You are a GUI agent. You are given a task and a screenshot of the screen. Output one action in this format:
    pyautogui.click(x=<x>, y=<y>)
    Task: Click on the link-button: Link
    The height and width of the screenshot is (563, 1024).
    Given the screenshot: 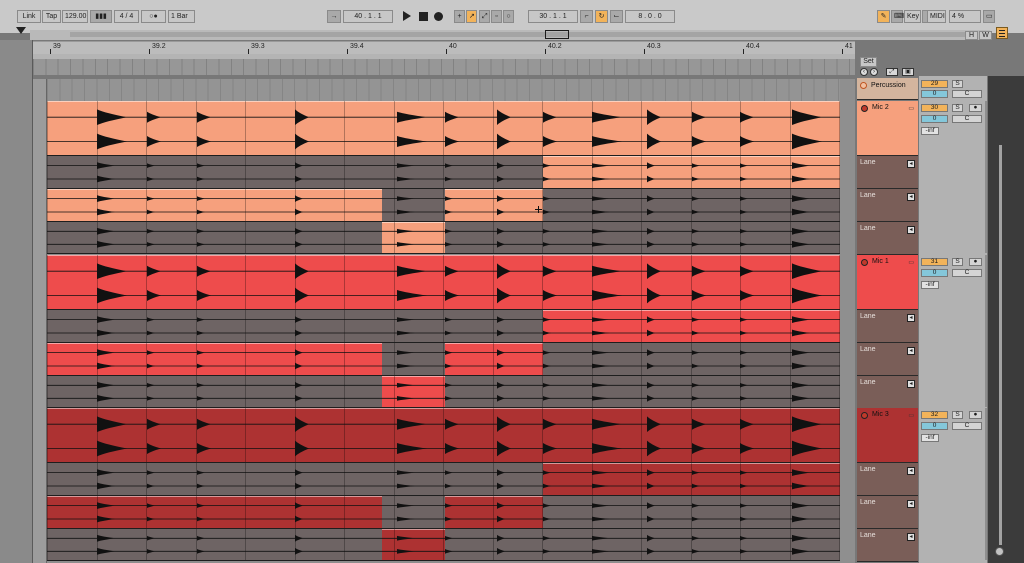 What is the action you would take?
    pyautogui.click(x=29, y=16)
    